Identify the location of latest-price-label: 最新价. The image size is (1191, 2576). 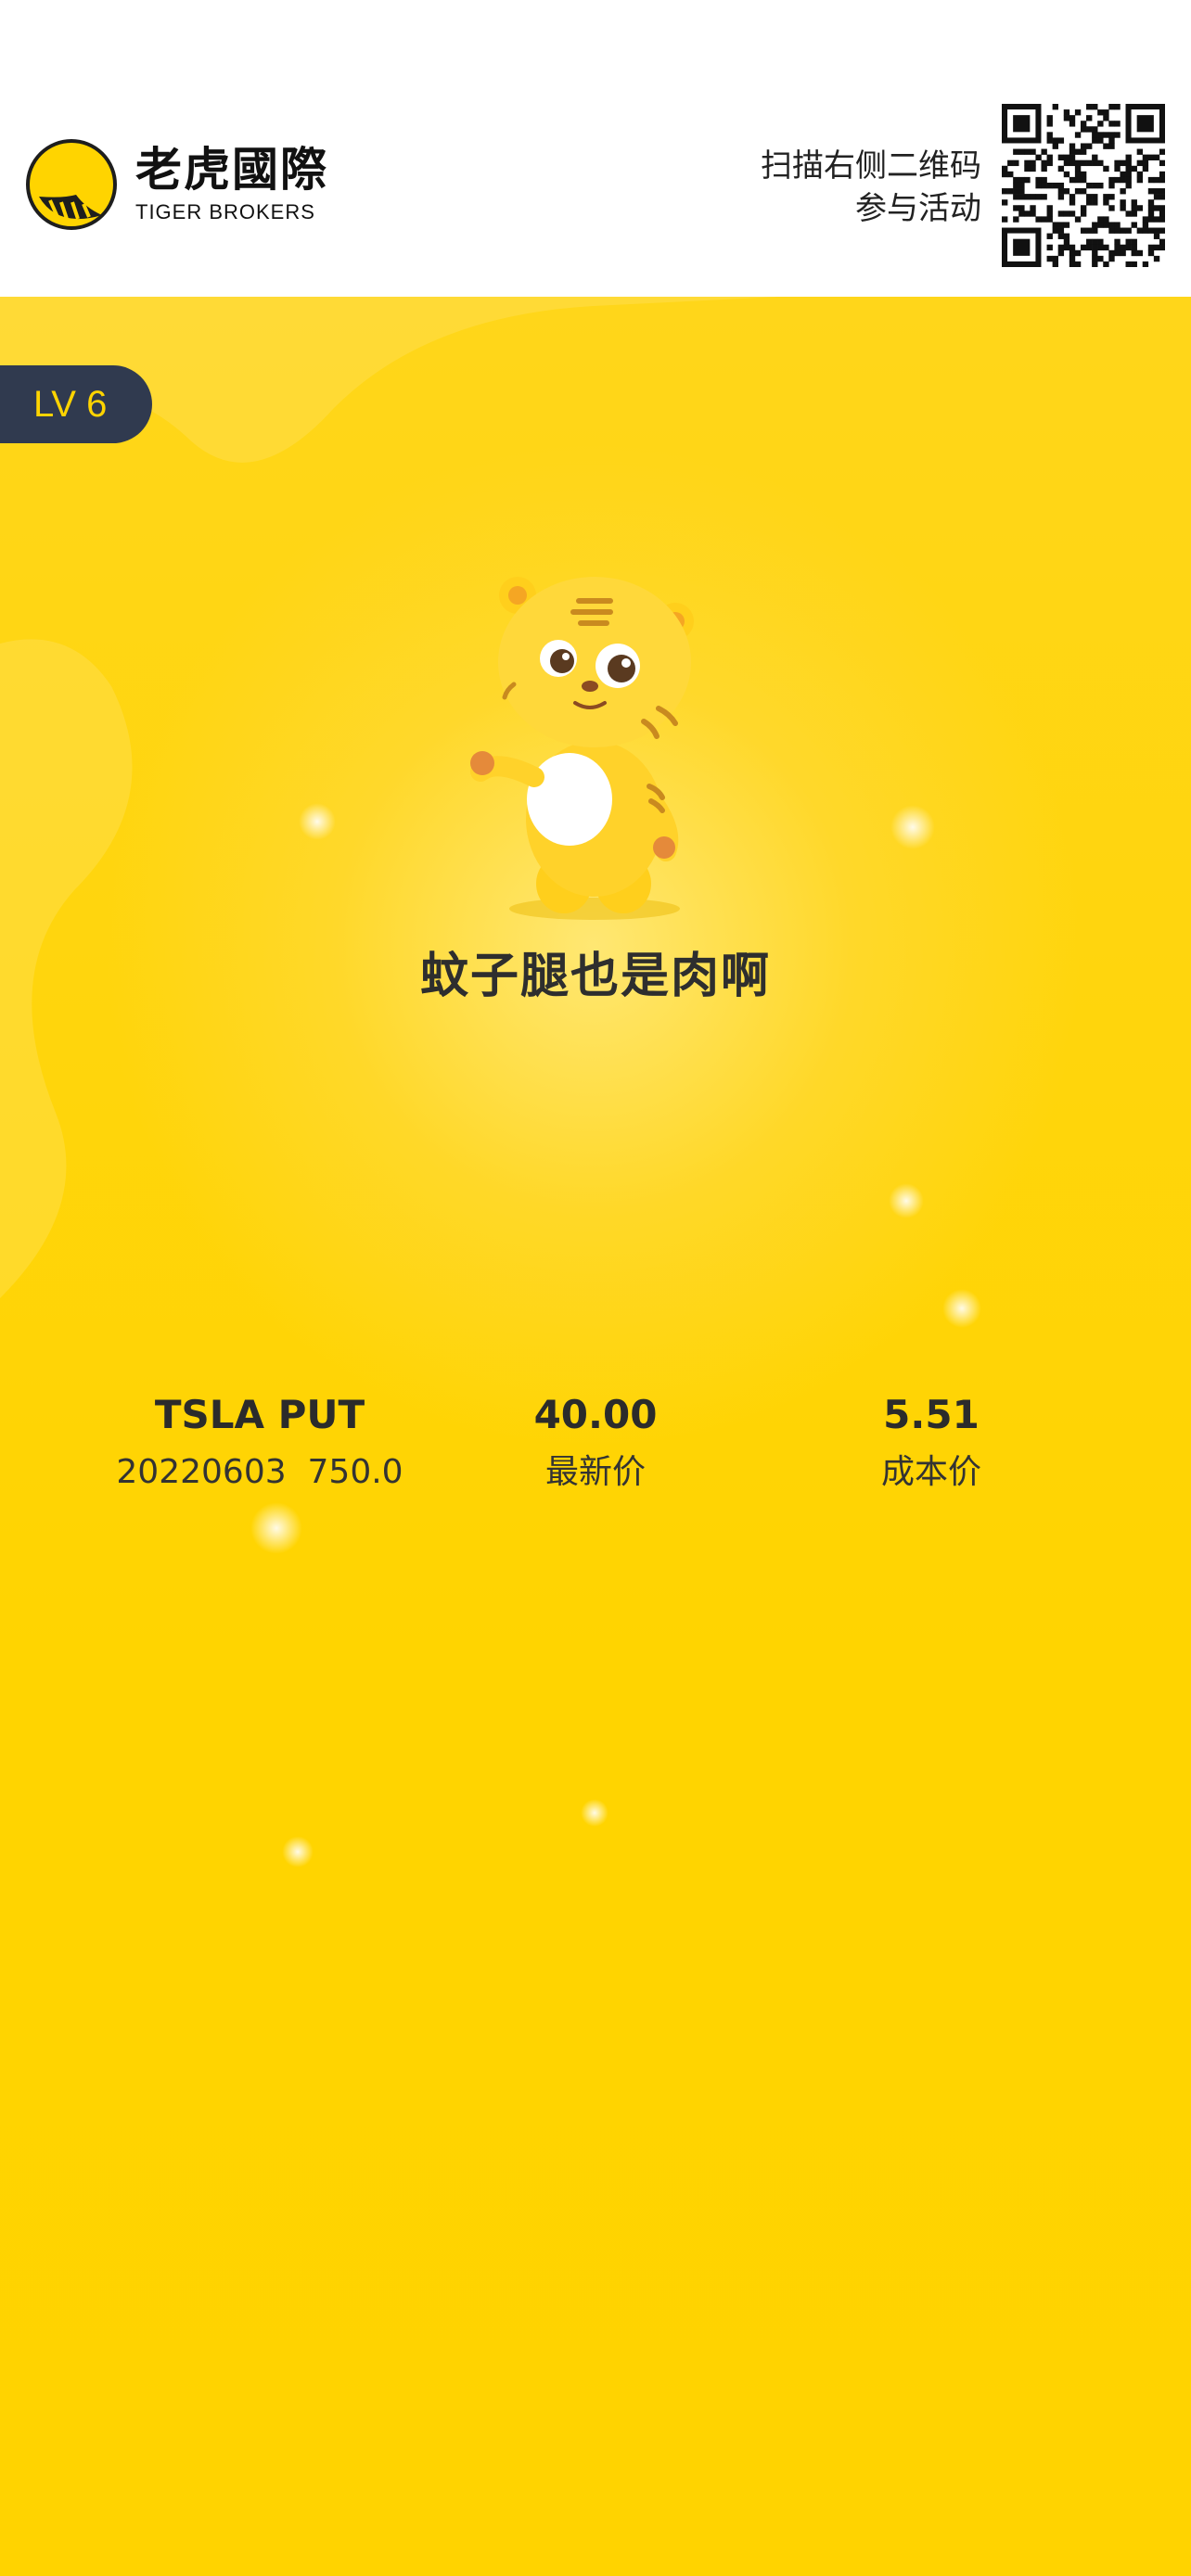
(595, 1472).